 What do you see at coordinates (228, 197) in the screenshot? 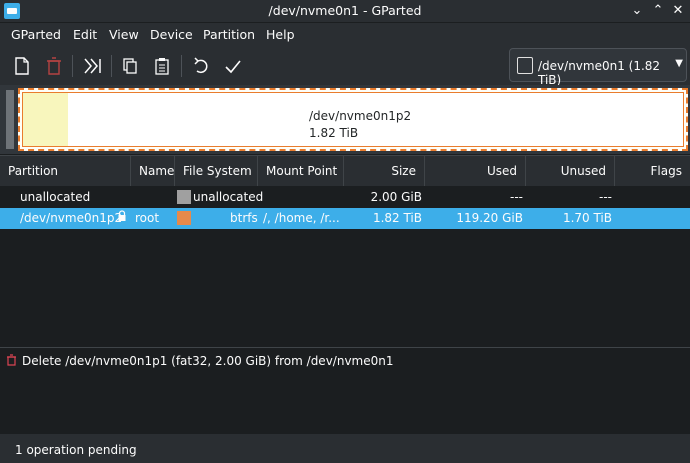
I see `cell-filesystem: unallocated` at bounding box center [228, 197].